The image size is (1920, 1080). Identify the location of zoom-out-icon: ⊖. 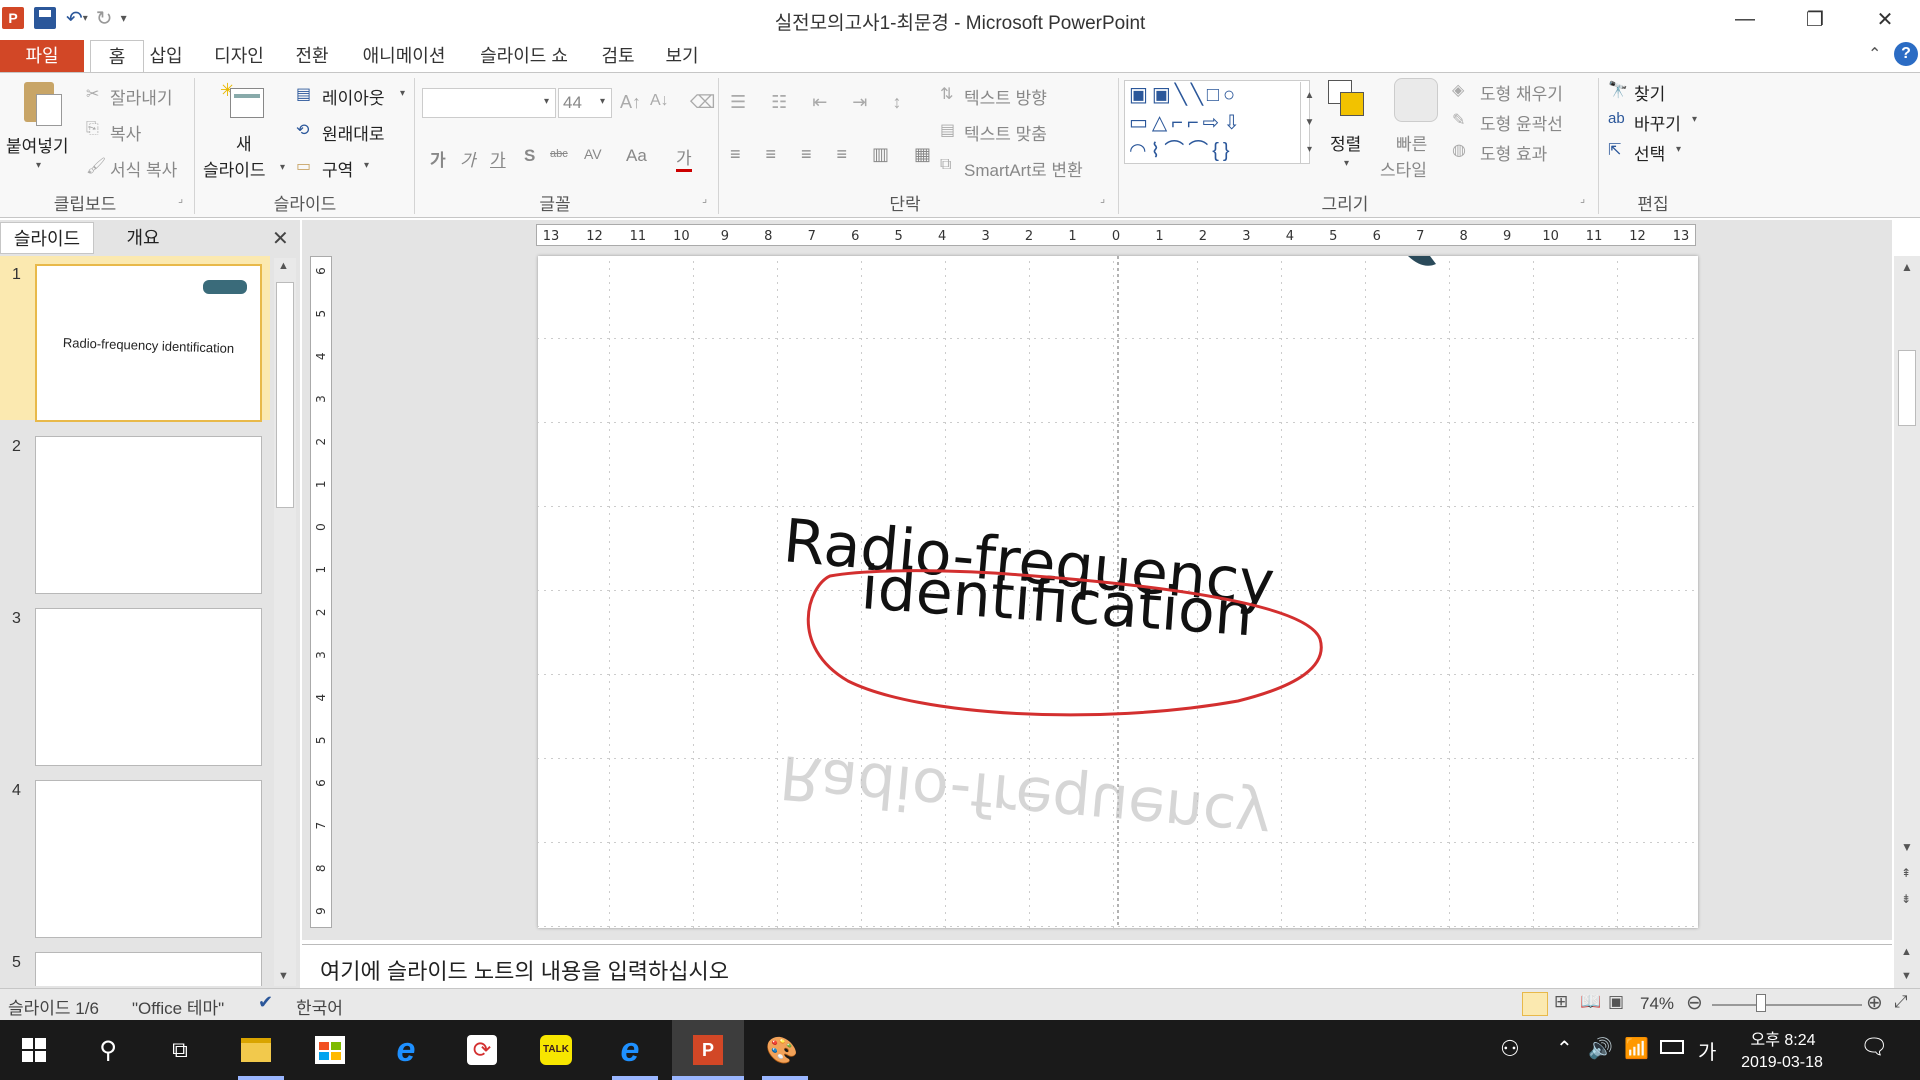
(1694, 1002).